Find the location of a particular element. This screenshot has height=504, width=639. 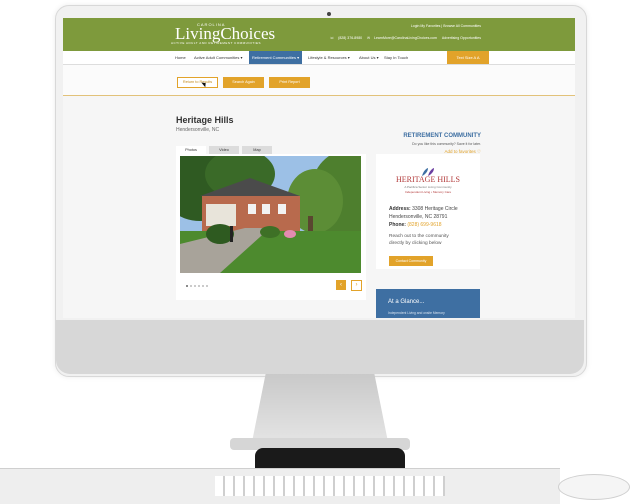

phone-icon: ☏ is located at coordinates (332, 38).